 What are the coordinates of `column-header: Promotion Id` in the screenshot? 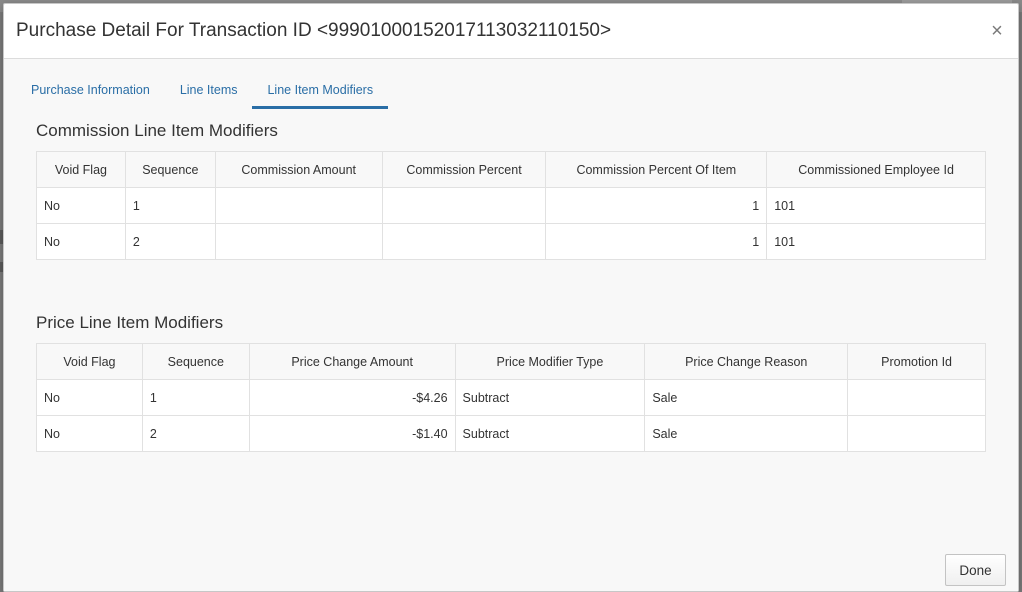 It's located at (916, 361).